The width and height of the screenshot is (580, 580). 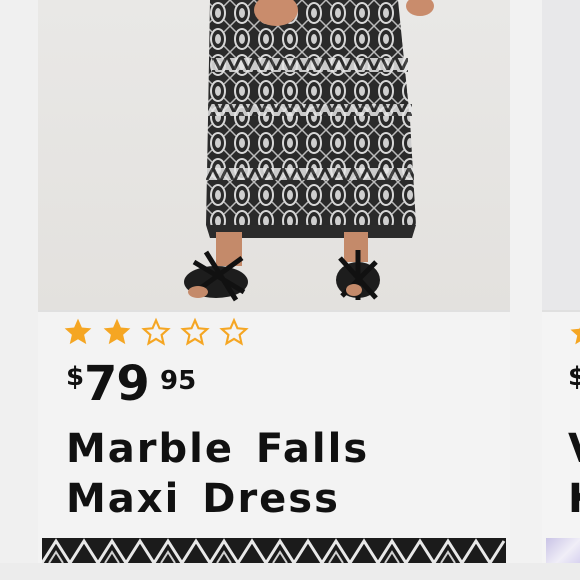 What do you see at coordinates (574, 449) in the screenshot?
I see `next-product-title-line-1: V` at bounding box center [574, 449].